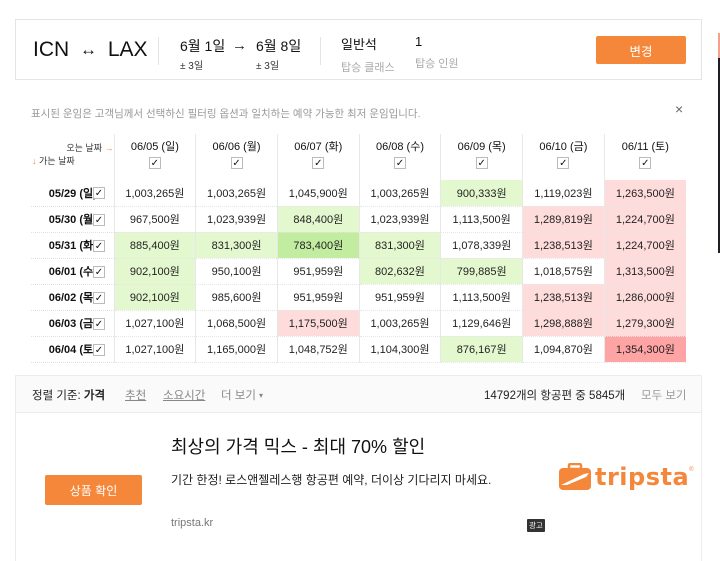 The height and width of the screenshot is (561, 720). Describe the element at coordinates (664, 395) in the screenshot. I see `show-all-link: 모두 보기` at that location.